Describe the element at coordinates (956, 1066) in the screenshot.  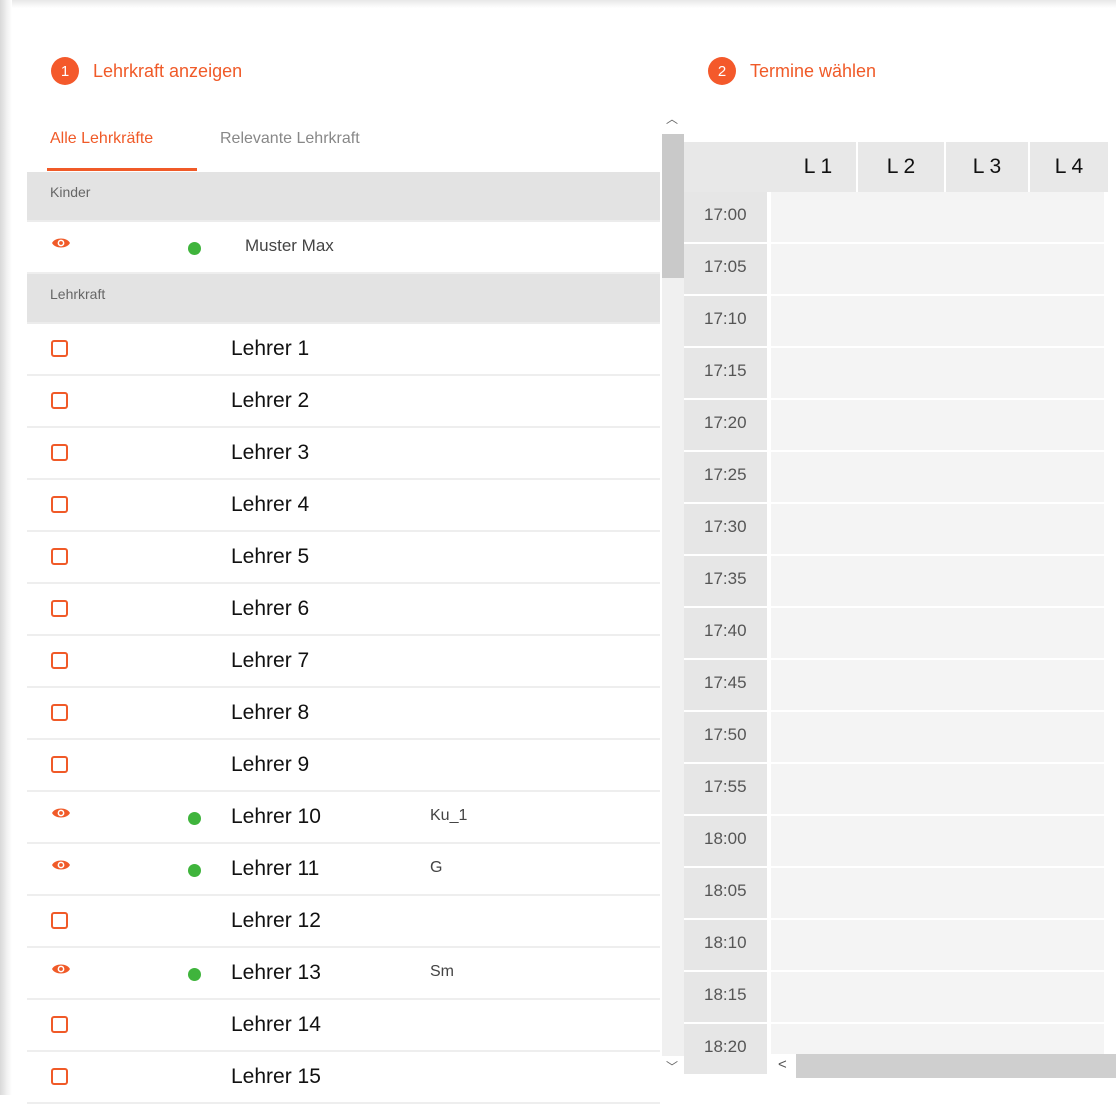
I see `horizontal-scrollbar-thumb` at that location.